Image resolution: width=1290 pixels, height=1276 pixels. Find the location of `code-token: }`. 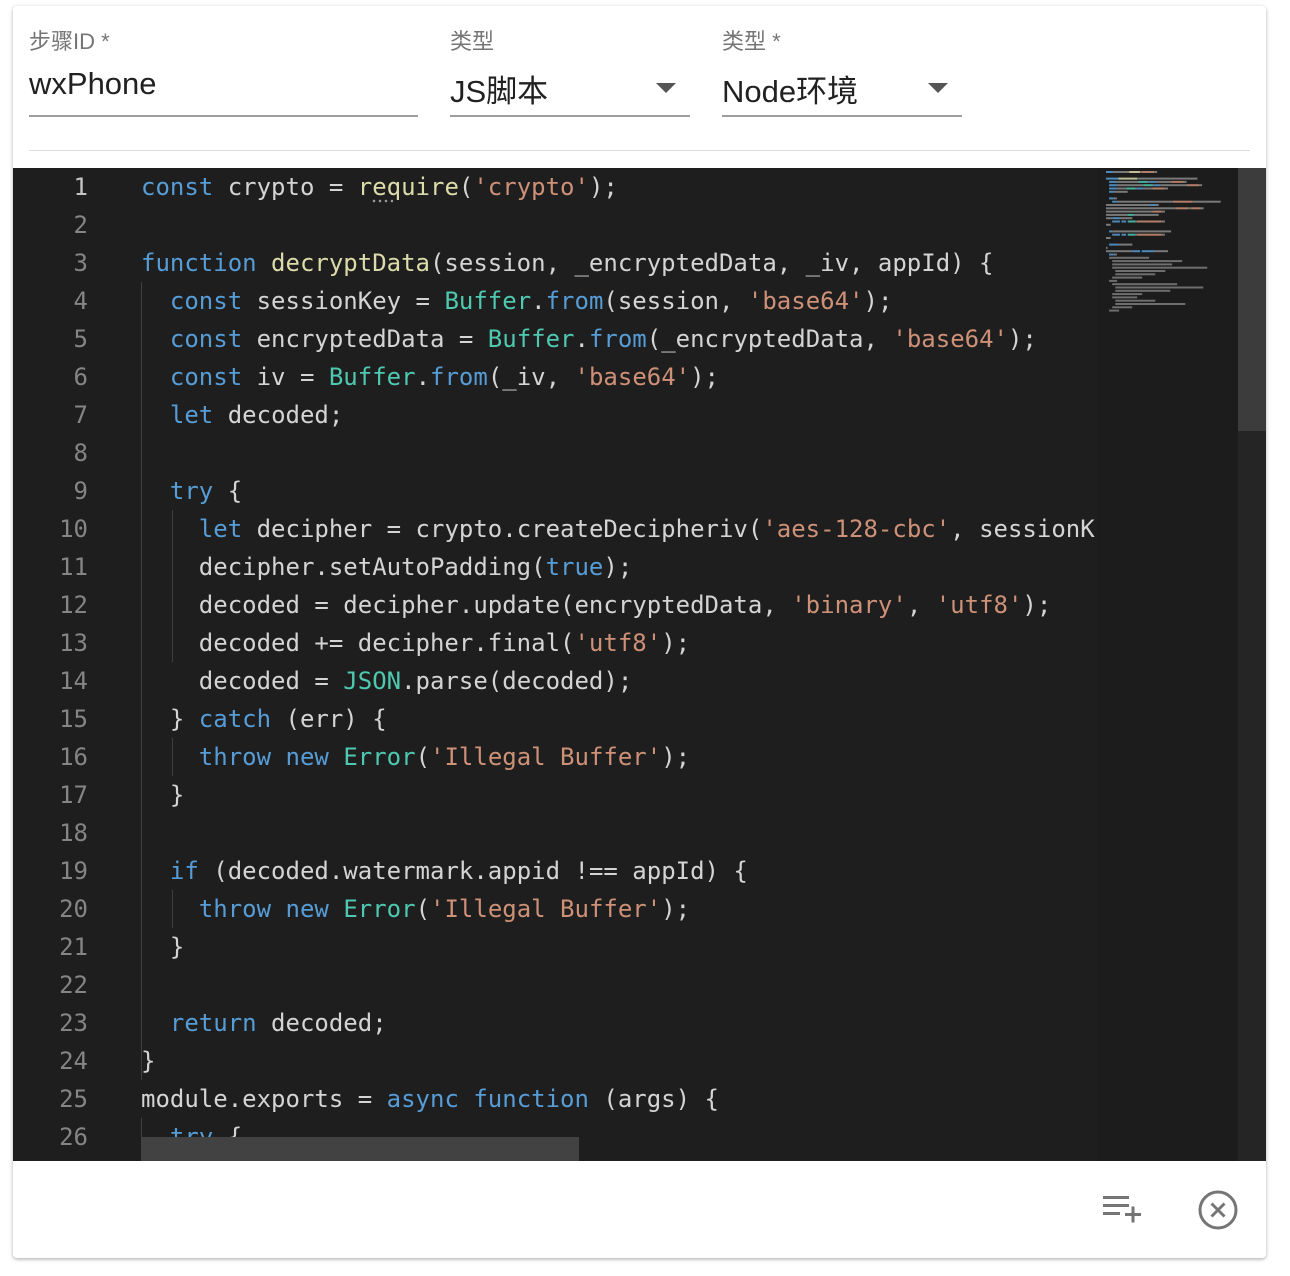

code-token: } is located at coordinates (170, 719).